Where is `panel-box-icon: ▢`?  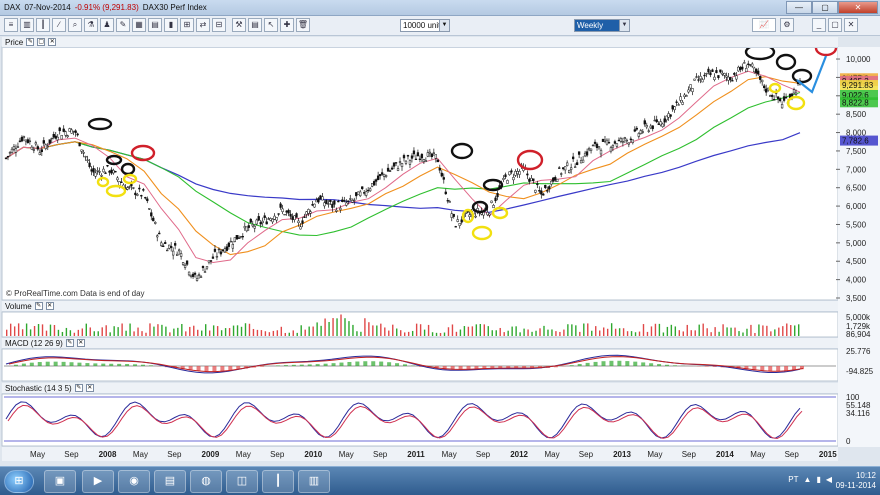
panel-box-icon: ▢ is located at coordinates (41, 42).